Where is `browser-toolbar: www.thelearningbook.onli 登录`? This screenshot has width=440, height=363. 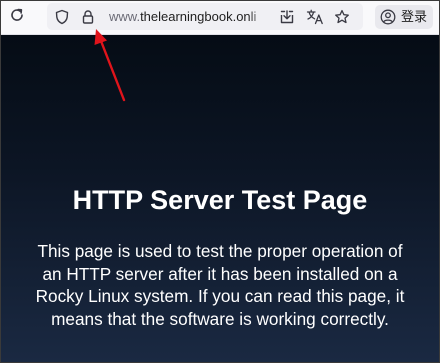
browser-toolbar: www.thelearningbook.onli 登录 is located at coordinates (220, 18).